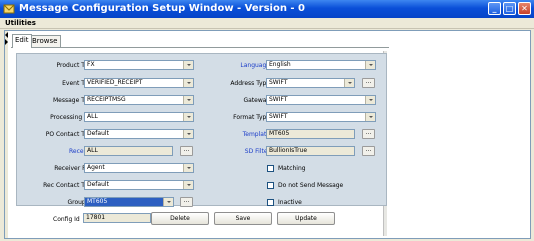  Describe the element at coordinates (180, 218) in the screenshot. I see `delete-button: Delete` at that location.